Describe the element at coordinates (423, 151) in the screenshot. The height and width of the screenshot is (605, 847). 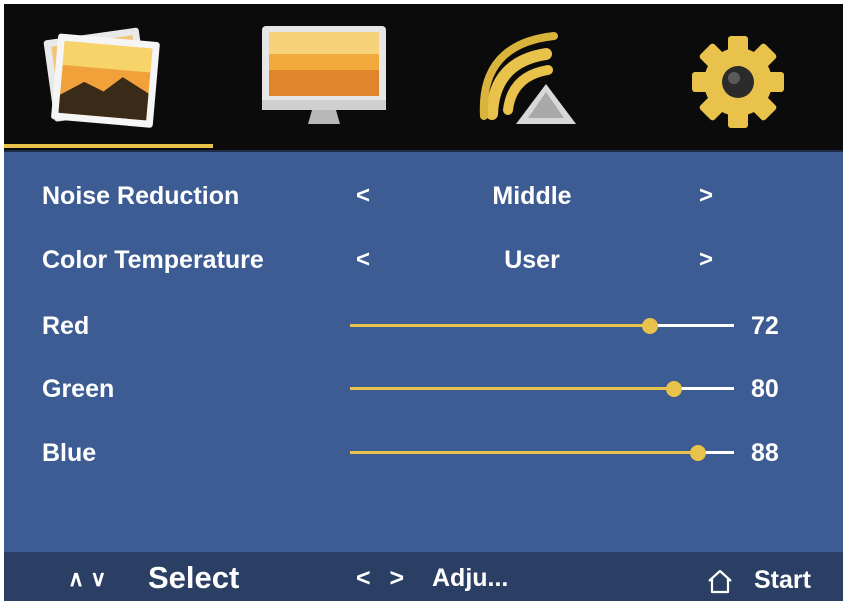
I see `tab-divider` at that location.